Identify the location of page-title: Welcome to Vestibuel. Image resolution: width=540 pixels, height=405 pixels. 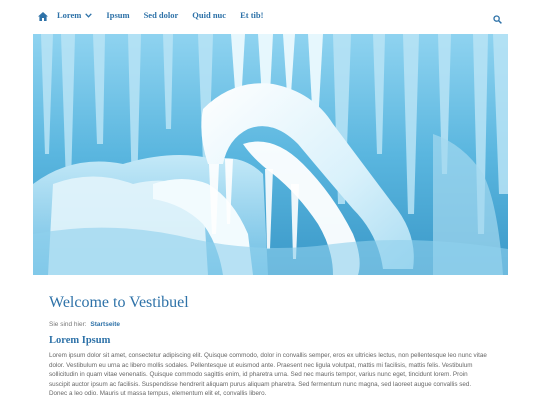
(119, 302).